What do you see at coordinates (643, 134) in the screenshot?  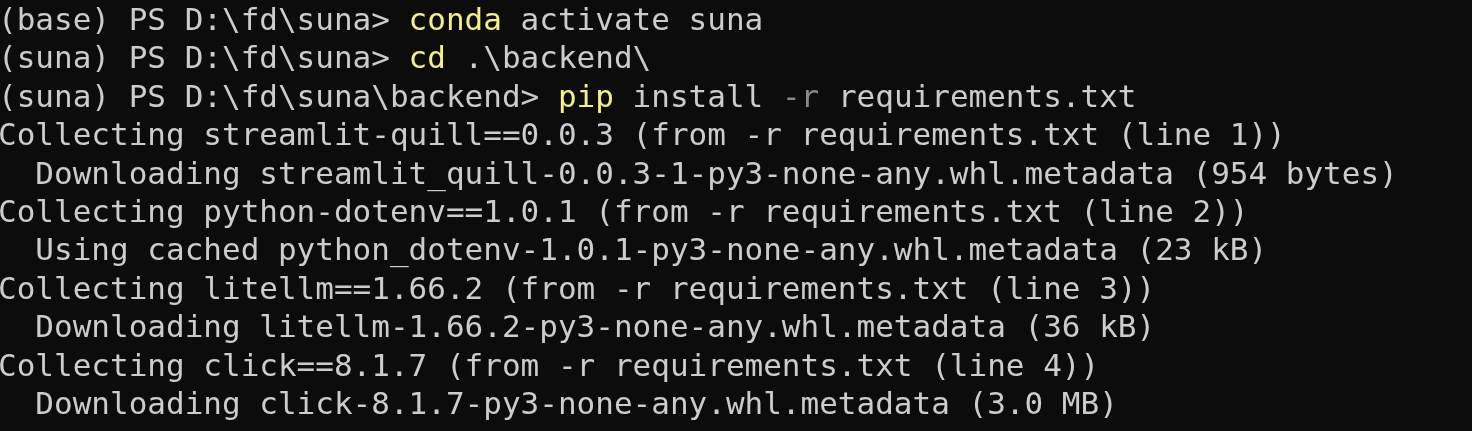 I see `terminal-line: Collecting streamlit-quill==0.0.3 (from -r requirements.txt (line 1))` at bounding box center [643, 134].